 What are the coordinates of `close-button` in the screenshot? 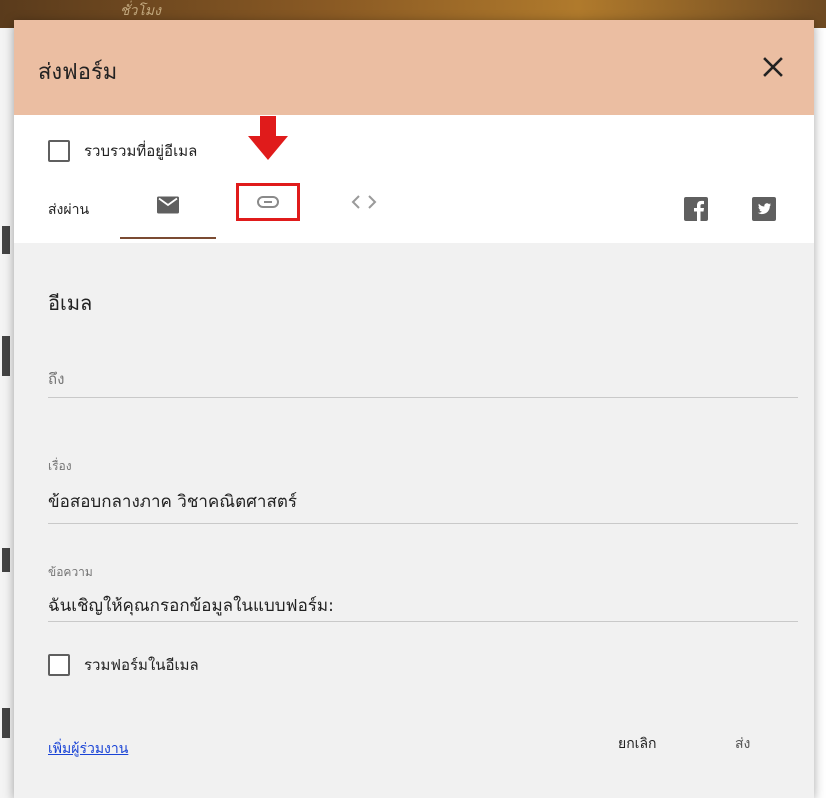 It's located at (773, 67).